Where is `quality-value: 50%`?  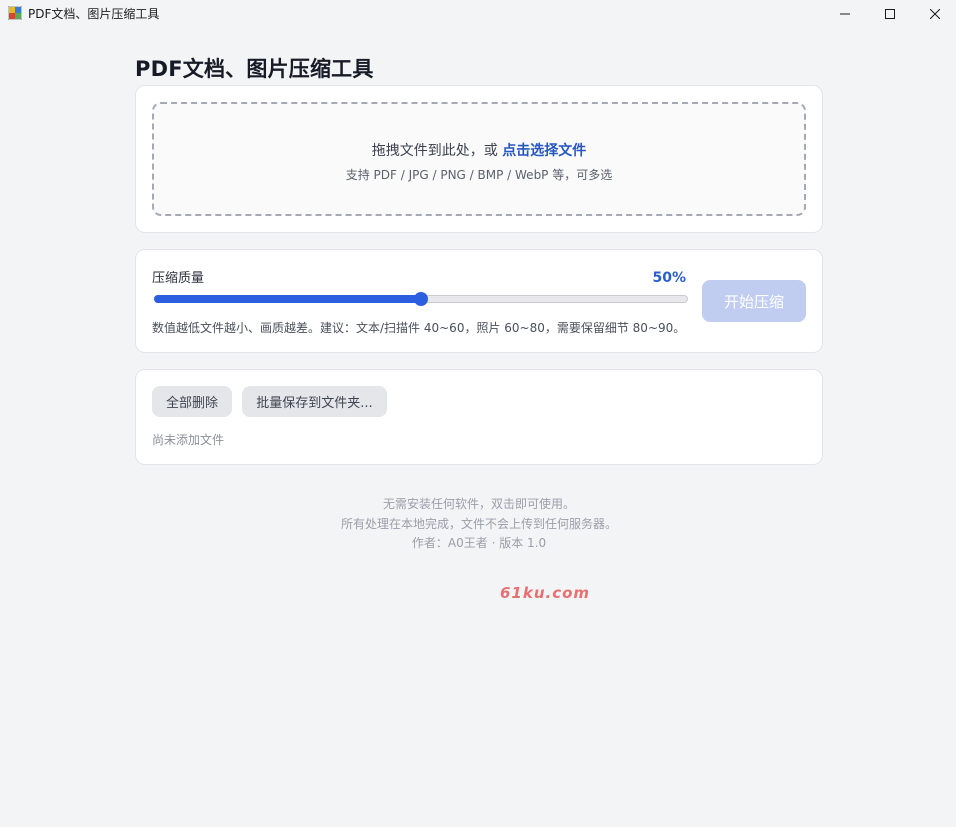
quality-value: 50% is located at coordinates (669, 278).